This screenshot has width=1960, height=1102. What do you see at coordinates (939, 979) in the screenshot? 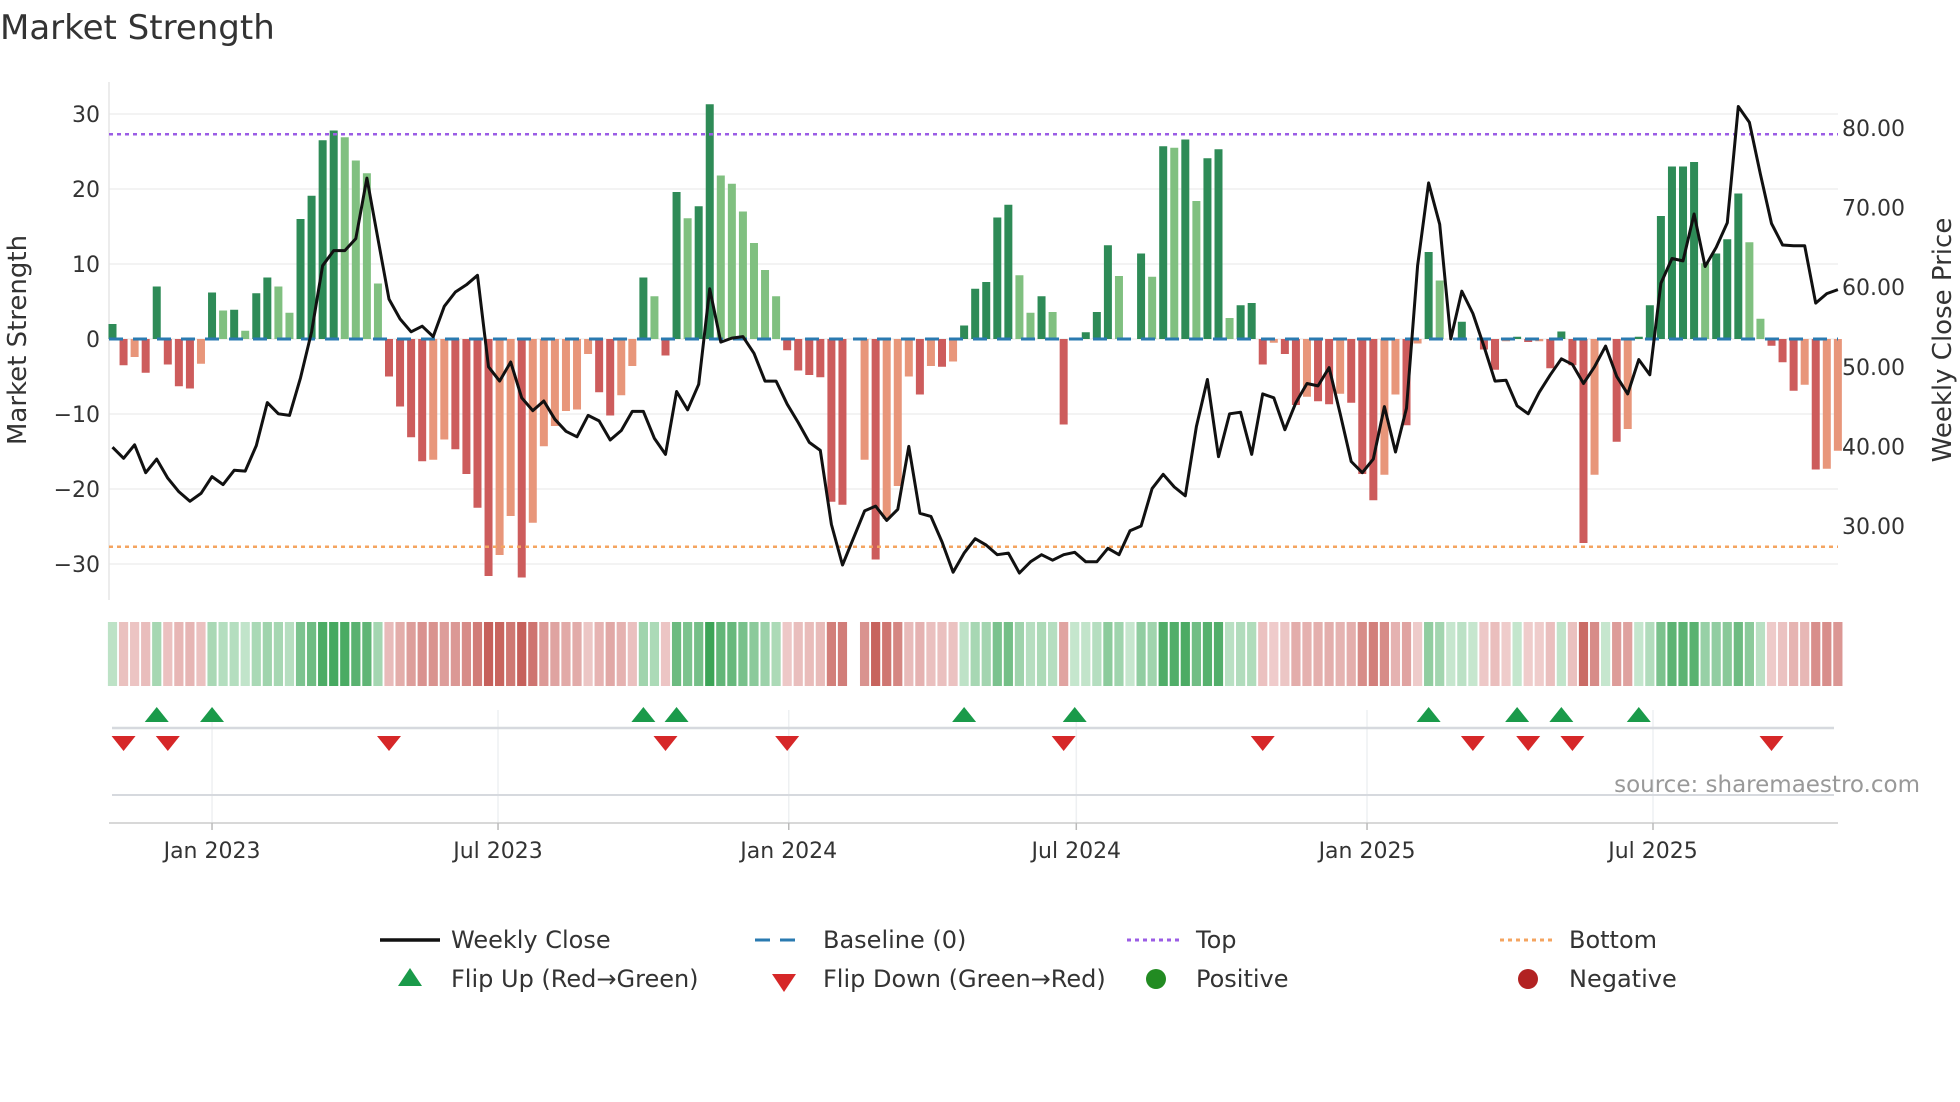
I see `legend-flip-down: Flip Down (Green→Red)` at bounding box center [939, 979].